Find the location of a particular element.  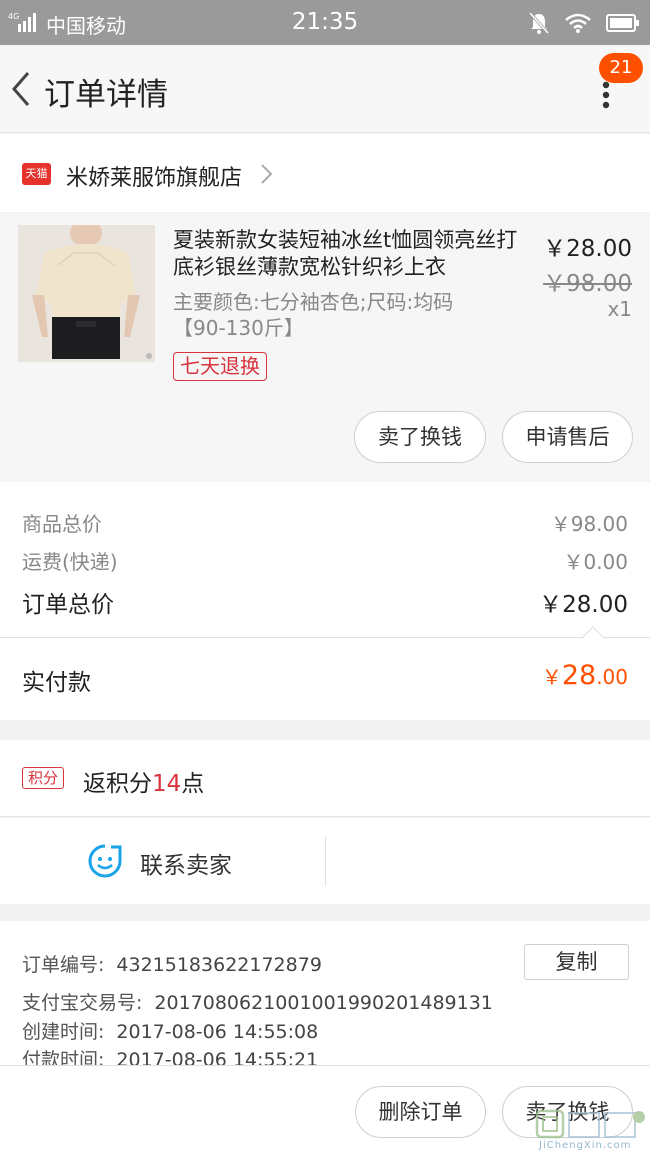

order-total-label: 订单总价 is located at coordinates (68, 605).